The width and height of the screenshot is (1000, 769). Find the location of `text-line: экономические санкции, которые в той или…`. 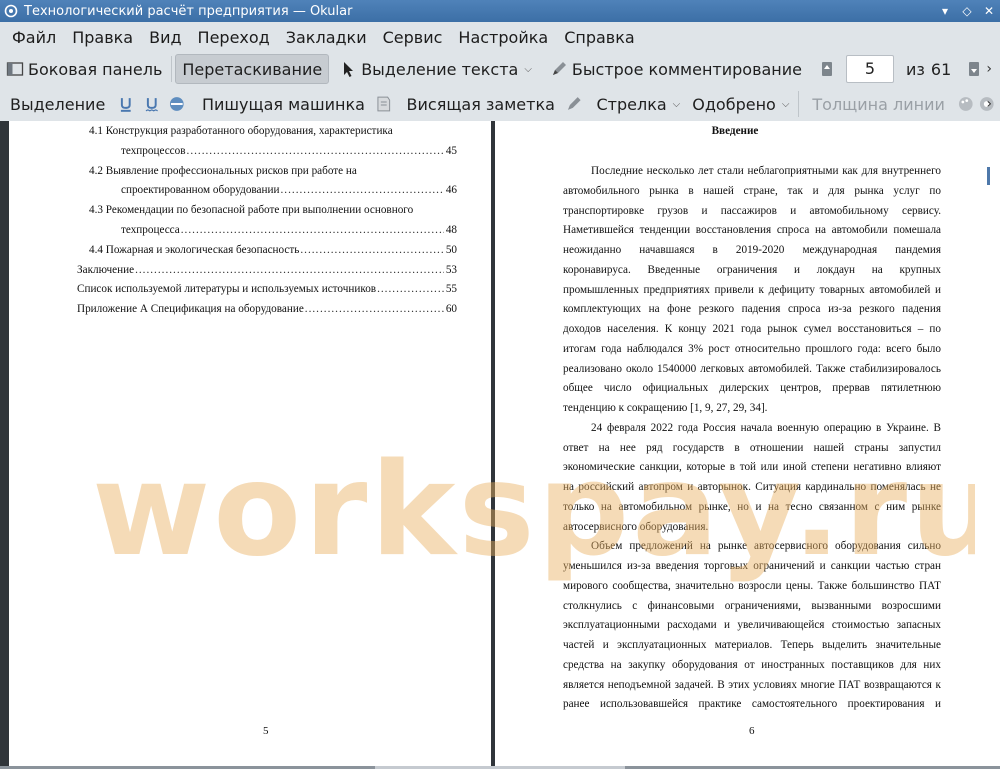

text-line: экономические санкции, которые в той или… is located at coordinates (752, 467).